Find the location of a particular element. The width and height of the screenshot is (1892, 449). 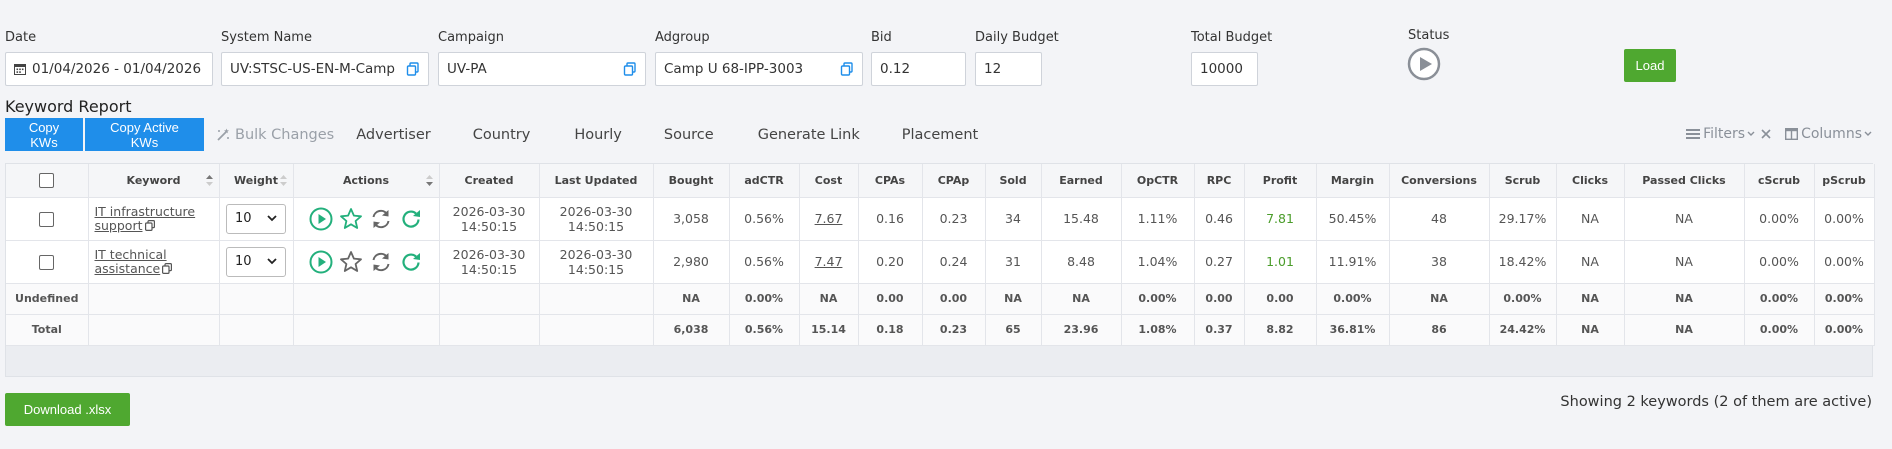

advertiser-tab: Advertiser is located at coordinates (393, 135).